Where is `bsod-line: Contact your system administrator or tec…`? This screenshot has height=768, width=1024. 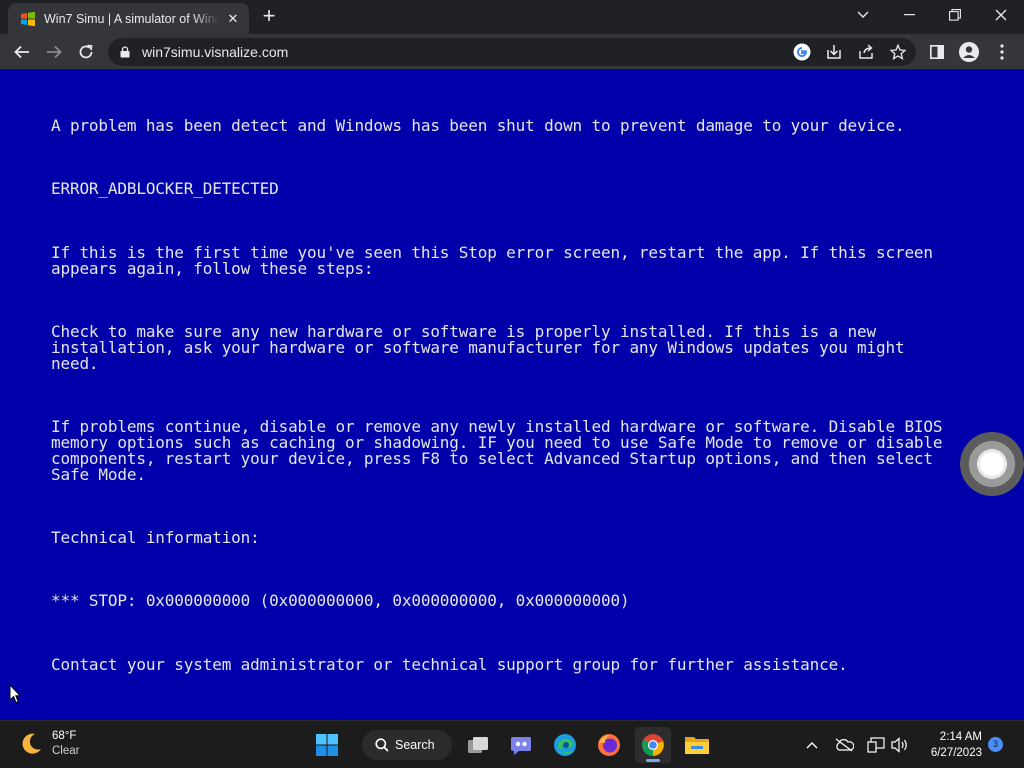
bsod-line: Contact your system administrator or tec… is located at coordinates (449, 664).